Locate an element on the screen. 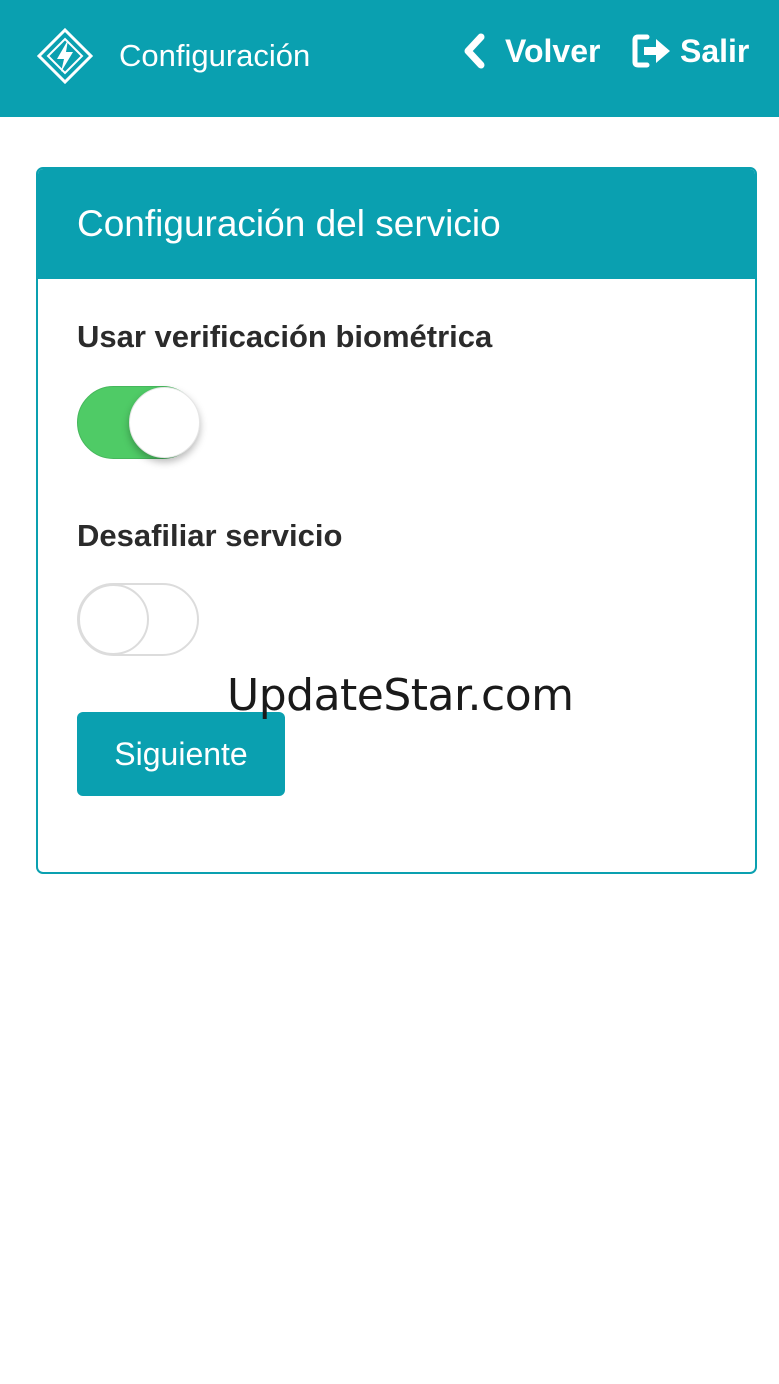 The image size is (779, 1384). unaffiliate-label: Desafiliar servicio is located at coordinates (210, 535).